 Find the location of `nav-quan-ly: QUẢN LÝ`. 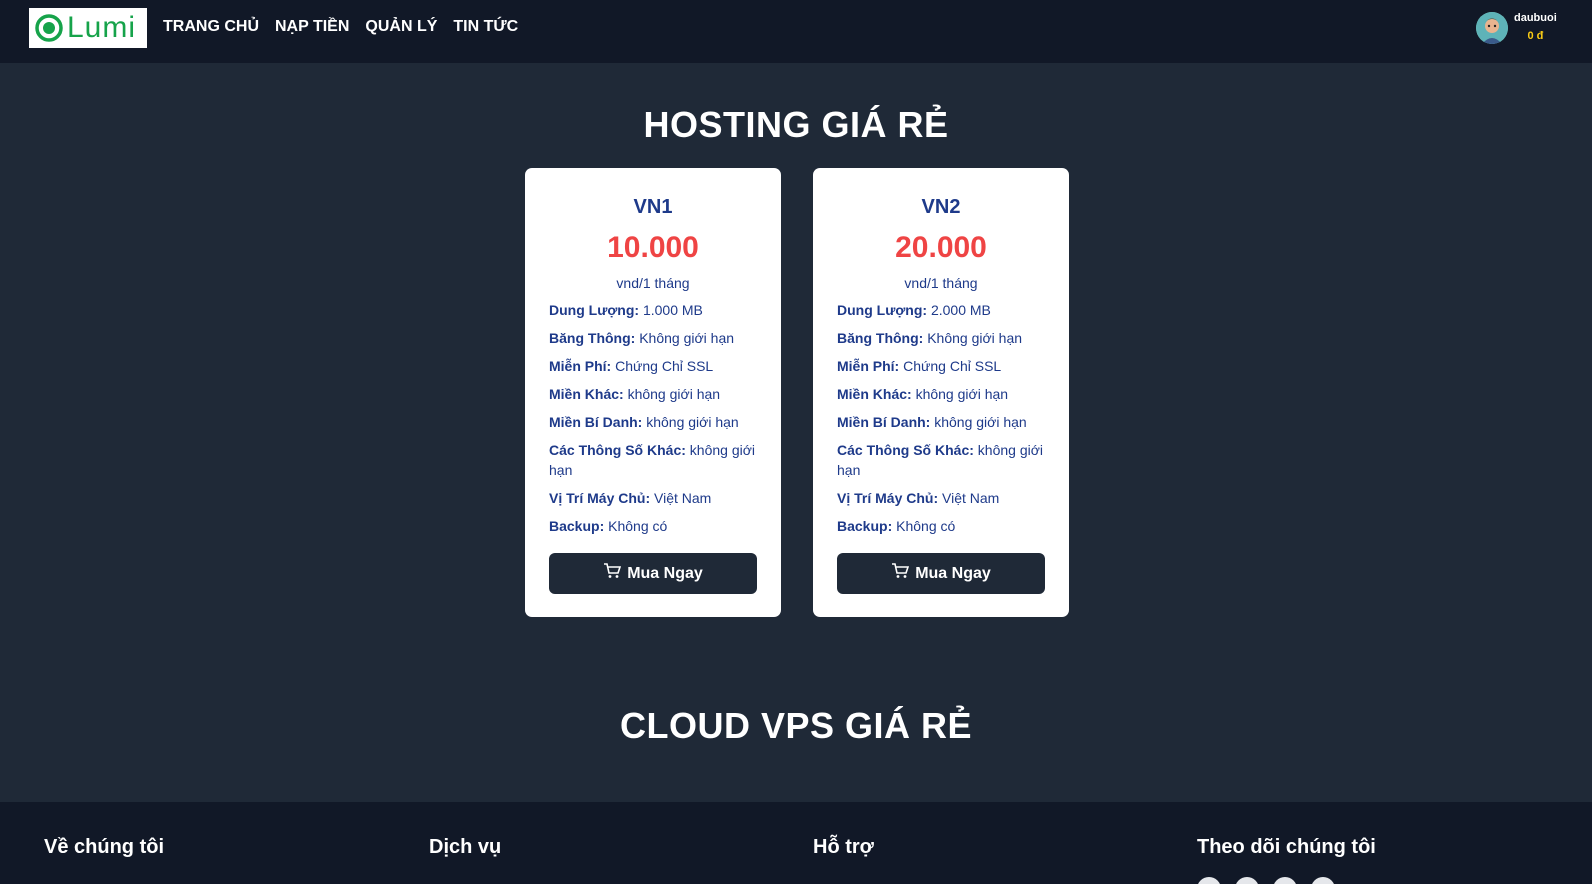

nav-quan-ly: QUẢN LÝ is located at coordinates (401, 27).